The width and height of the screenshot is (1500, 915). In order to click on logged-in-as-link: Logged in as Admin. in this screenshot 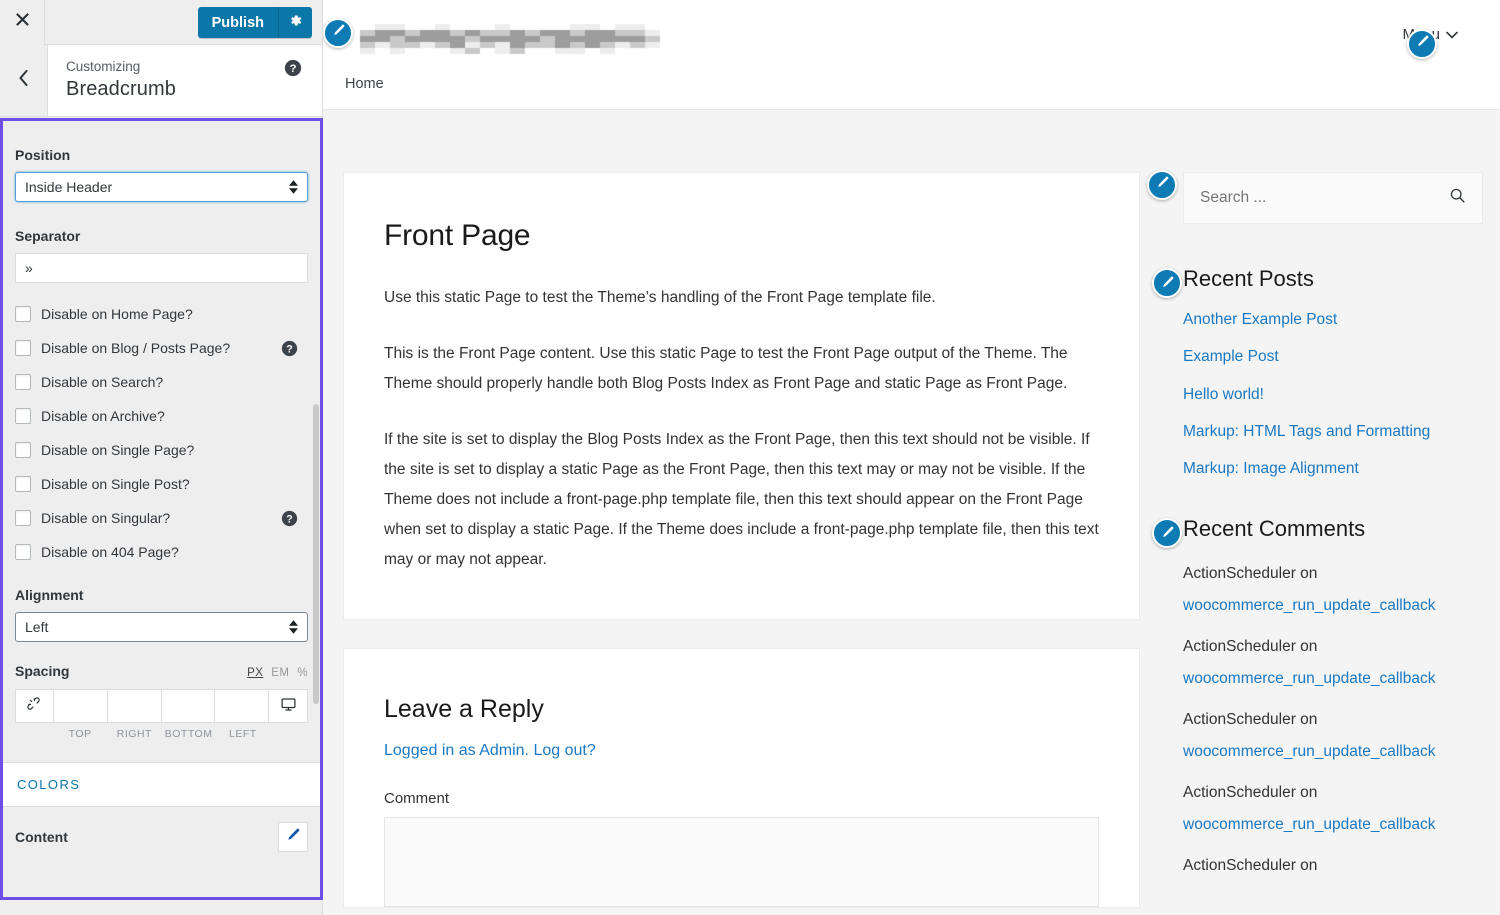, I will do `click(456, 750)`.